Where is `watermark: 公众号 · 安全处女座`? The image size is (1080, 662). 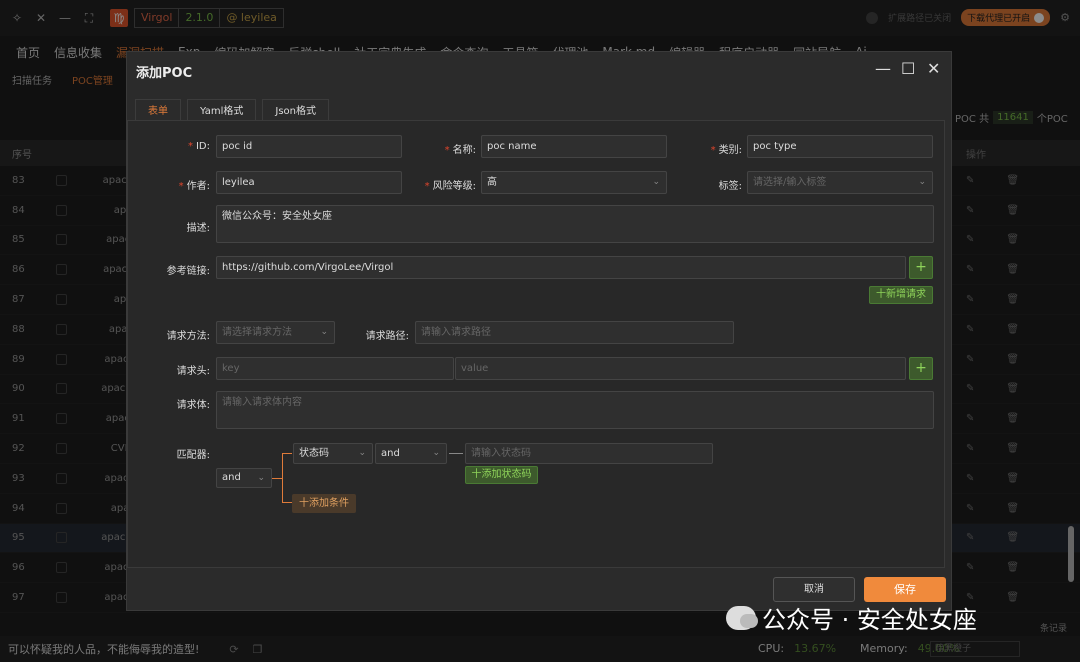 watermark: 公众号 · 安全处女座 is located at coordinates (851, 617).